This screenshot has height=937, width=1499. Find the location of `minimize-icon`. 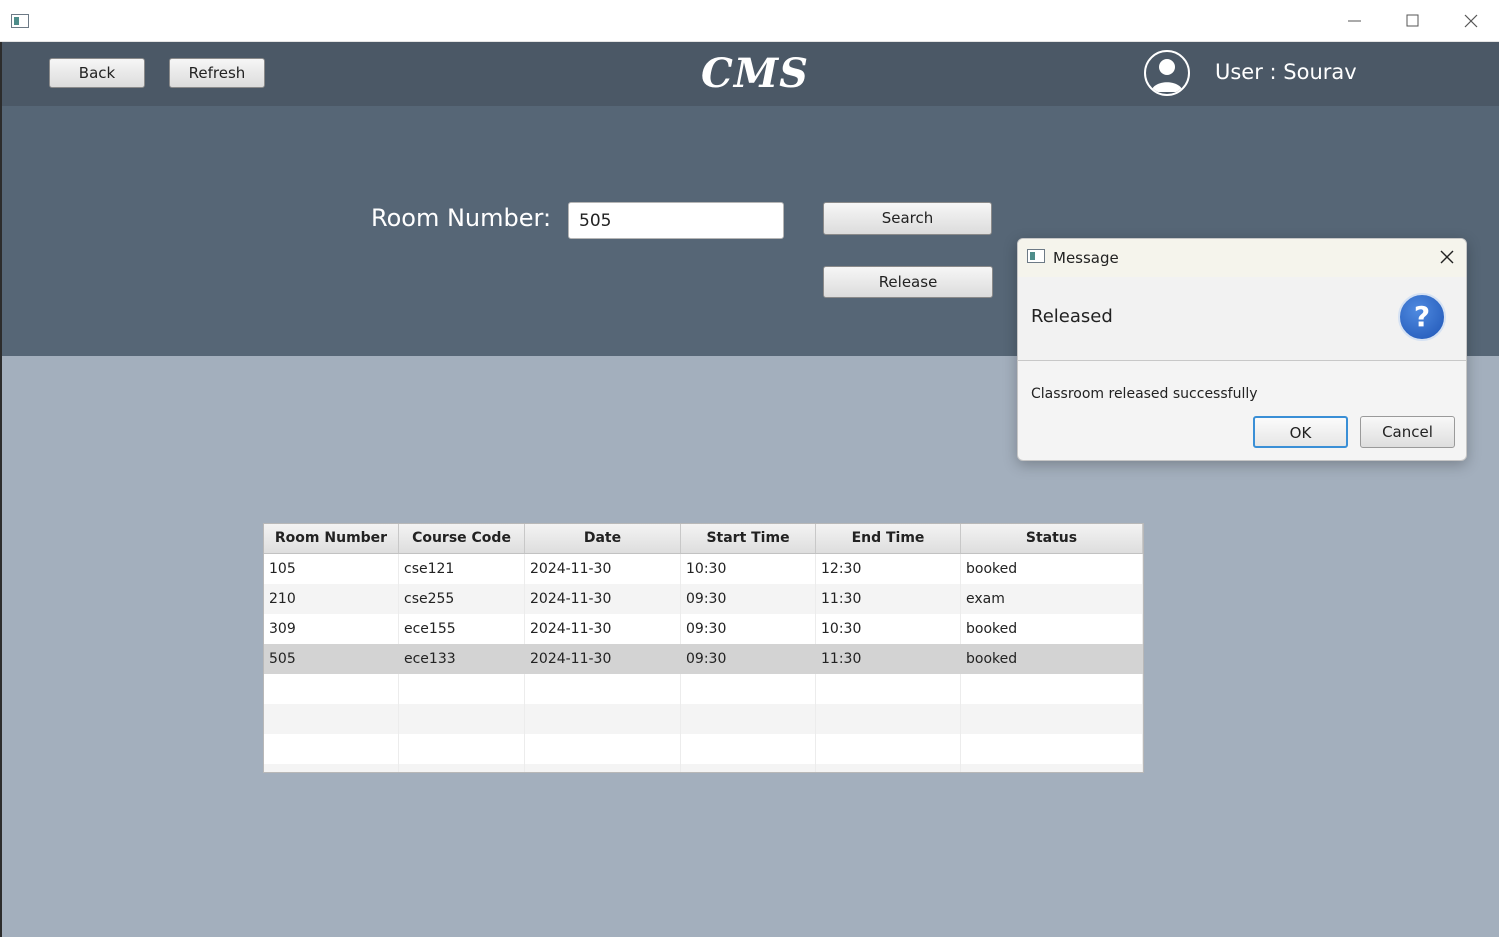

minimize-icon is located at coordinates (1354, 21).